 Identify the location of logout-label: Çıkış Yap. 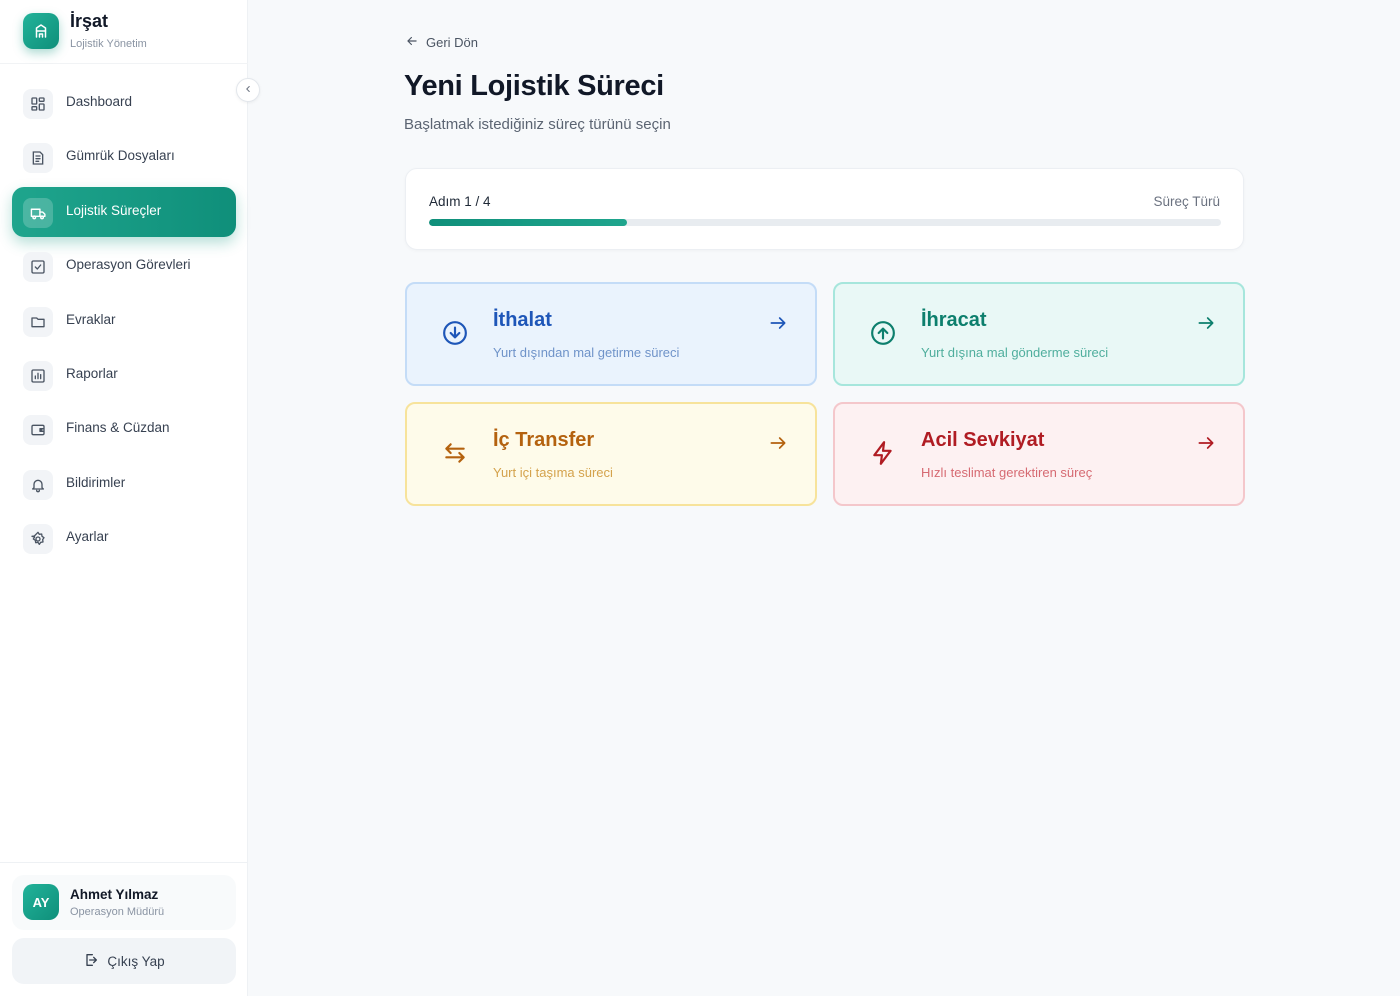
(136, 961).